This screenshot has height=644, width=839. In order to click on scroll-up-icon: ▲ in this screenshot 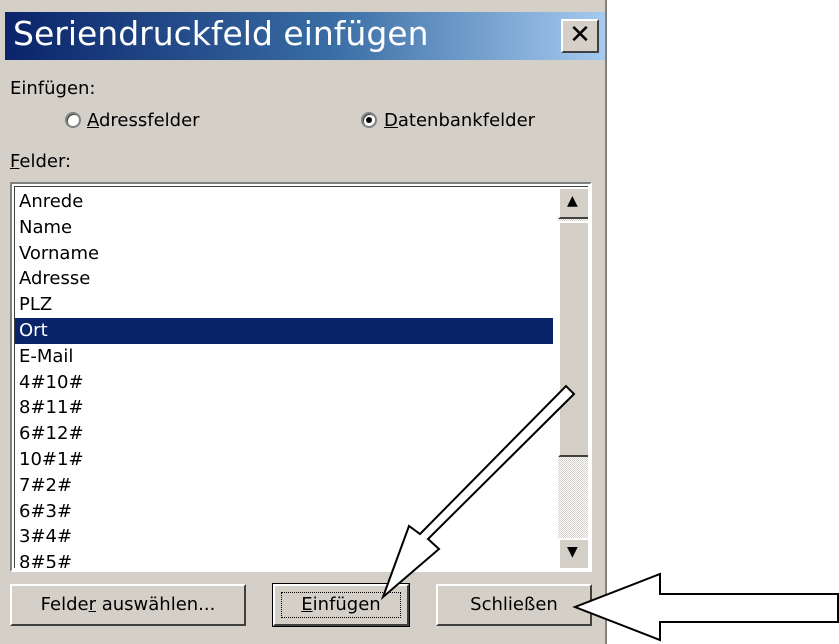, I will do `click(572, 201)`.